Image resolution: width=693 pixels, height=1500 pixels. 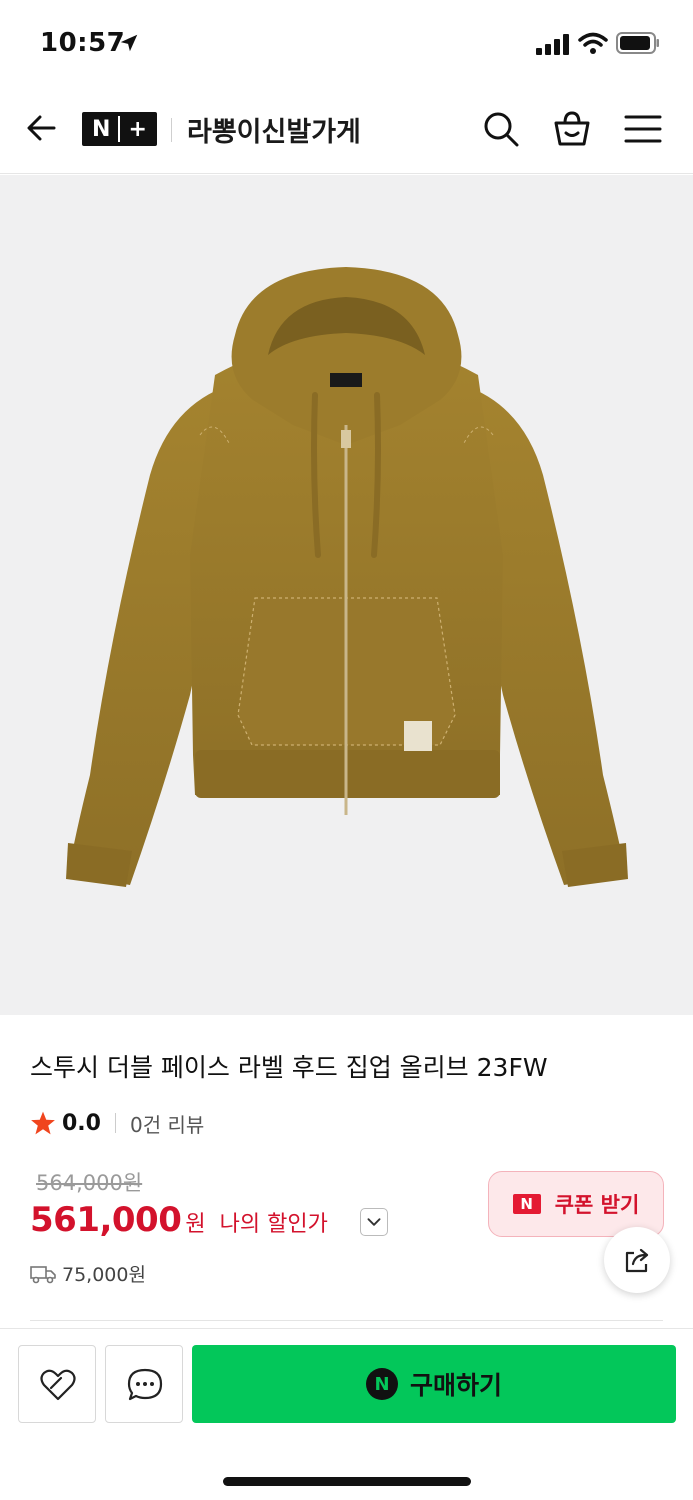 I want to click on battery-icon, so click(x=637, y=43).